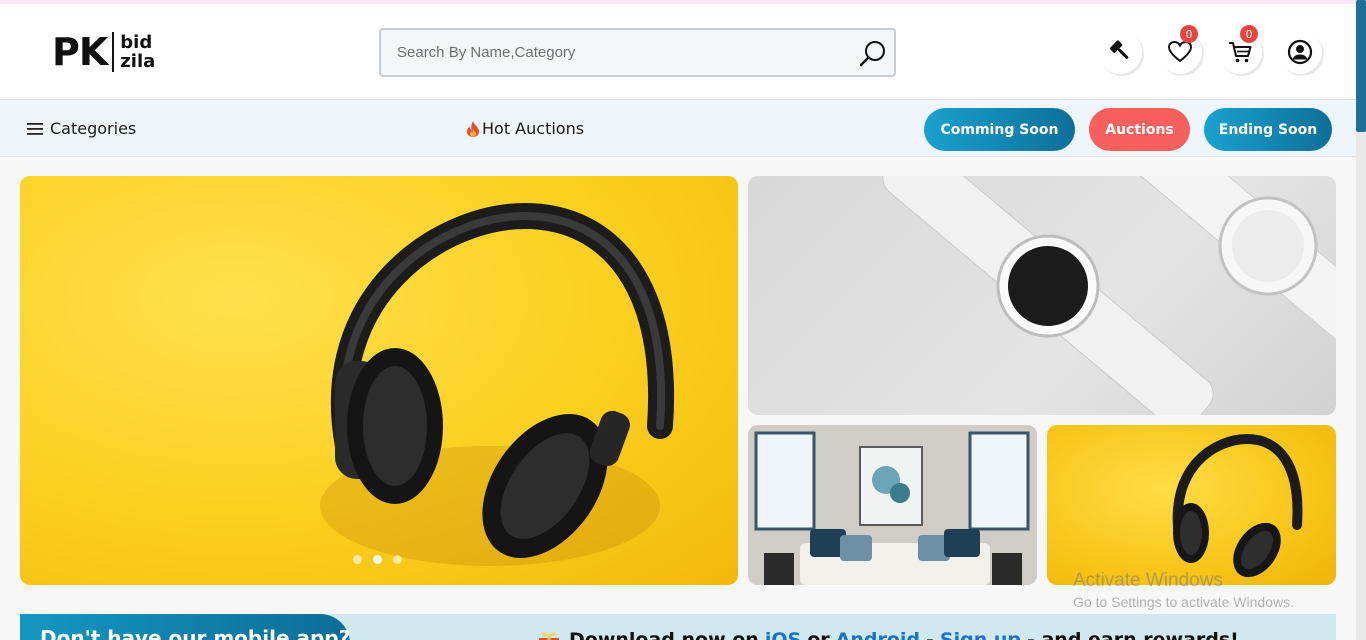 The image size is (1366, 640). I want to click on auctions-button: Auctions, so click(1139, 129).